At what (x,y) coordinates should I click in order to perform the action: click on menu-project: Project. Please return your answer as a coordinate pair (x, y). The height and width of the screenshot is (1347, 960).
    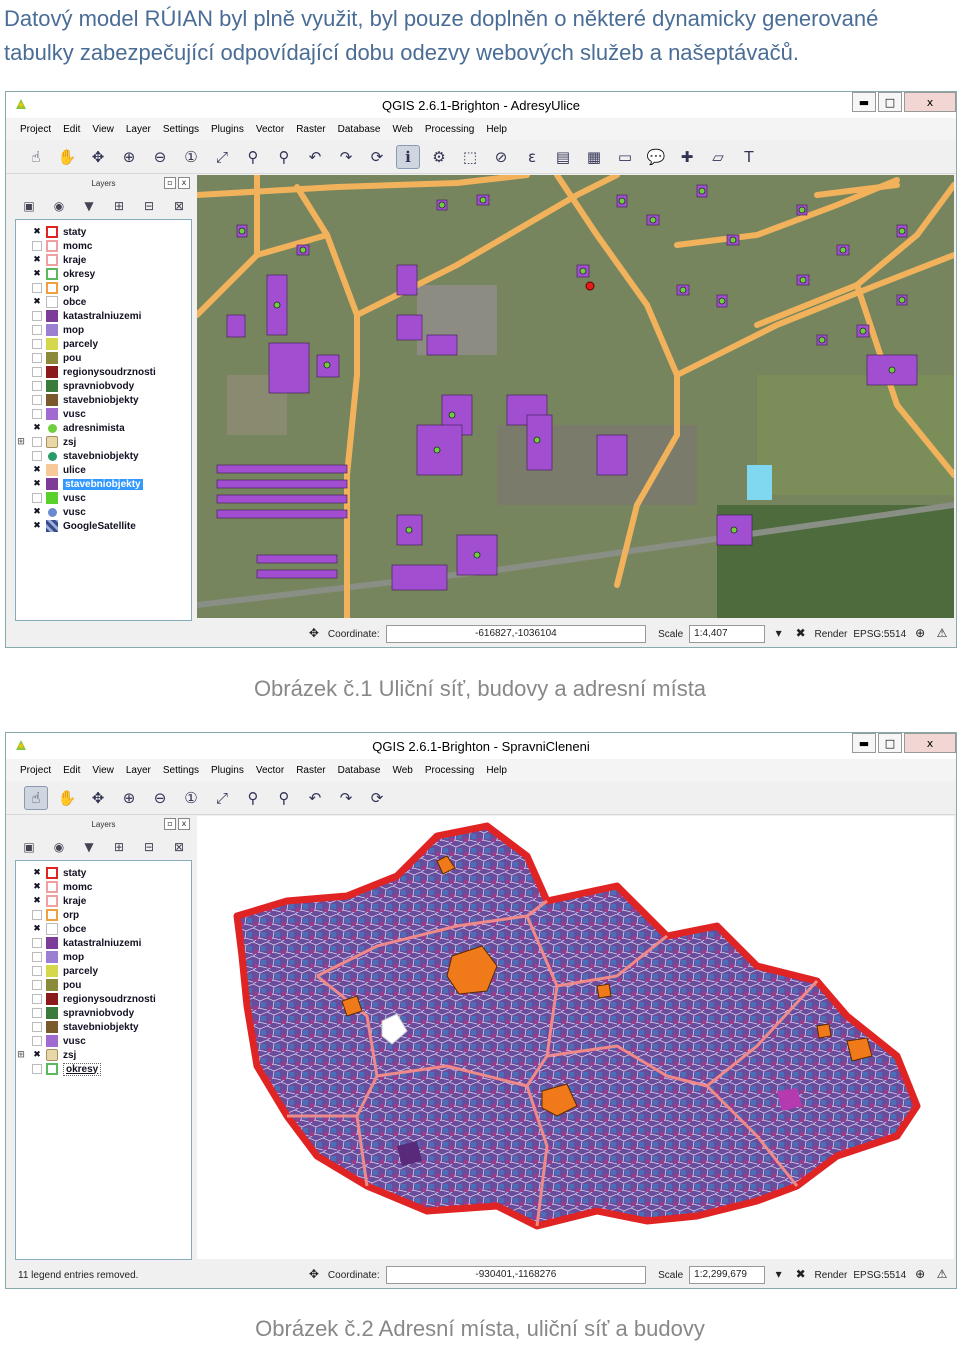
    Looking at the image, I should click on (35, 129).